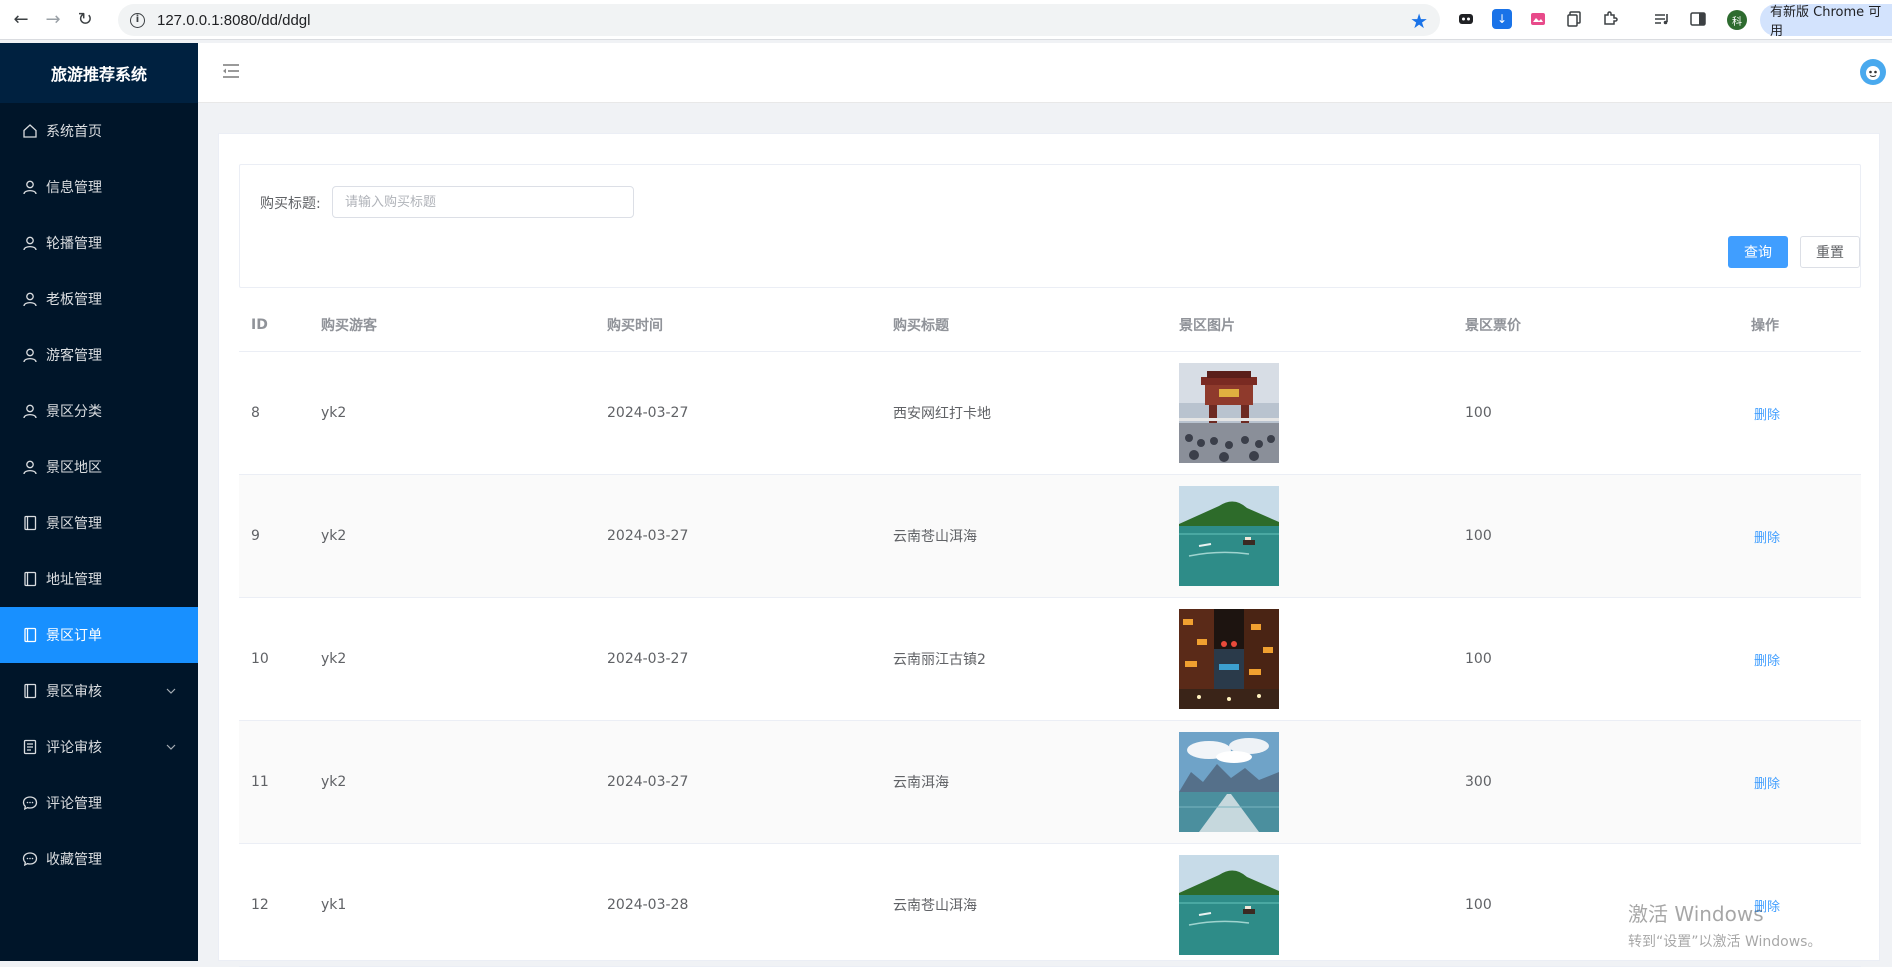 This screenshot has height=967, width=1892. I want to click on chrome-update-button: 有新版 Chrome 可用, so click(1826, 21).